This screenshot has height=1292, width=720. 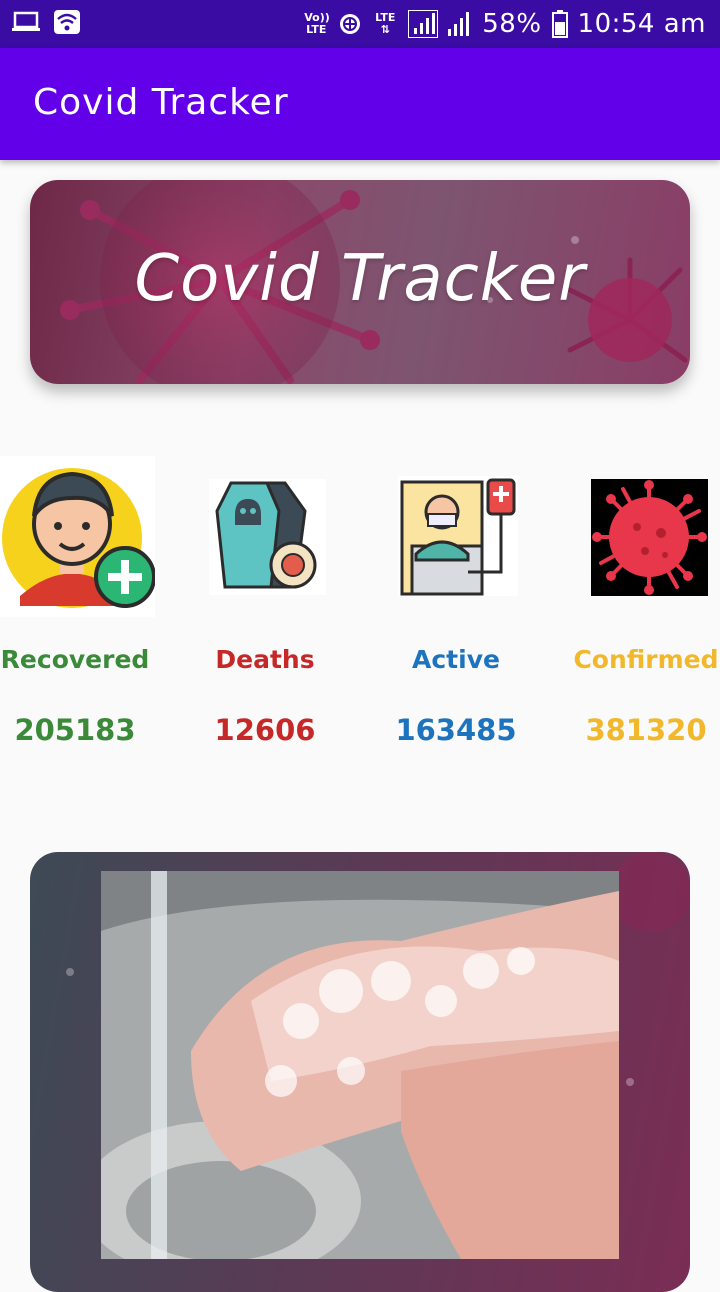 What do you see at coordinates (649, 537) in the screenshot?
I see `virus-icon` at bounding box center [649, 537].